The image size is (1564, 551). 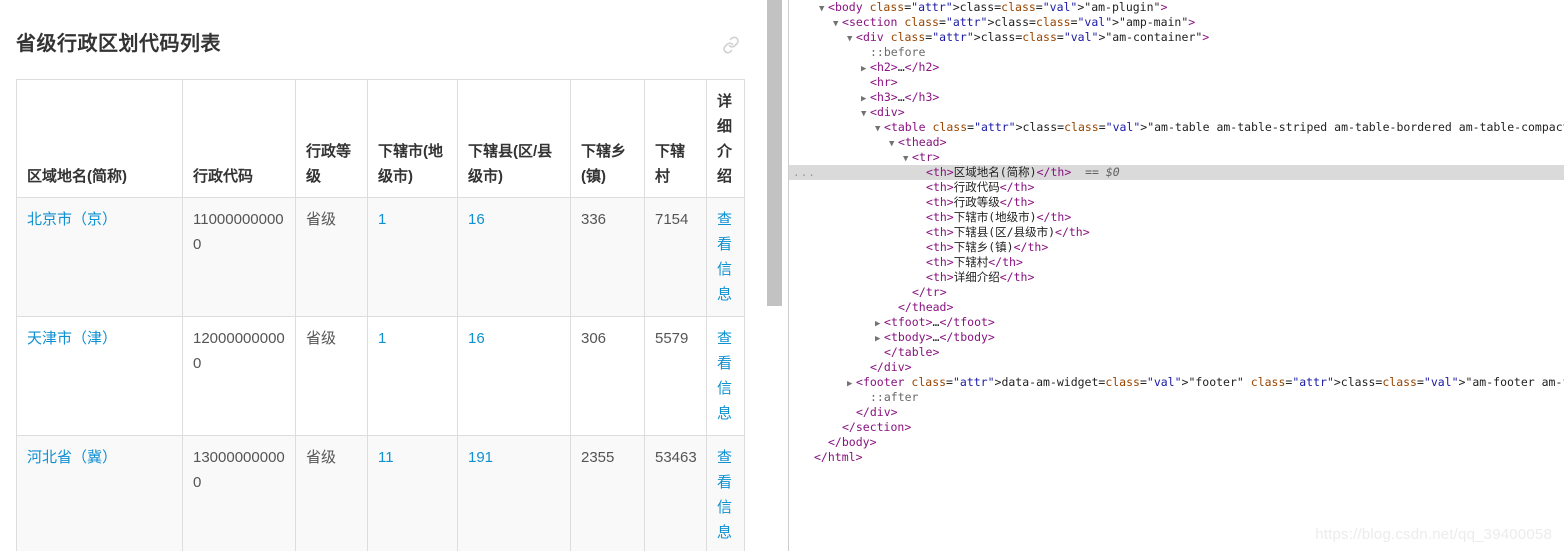 What do you see at coordinates (382, 33) in the screenshot?
I see `page-title-row: 省级行政区划代码列表` at bounding box center [382, 33].